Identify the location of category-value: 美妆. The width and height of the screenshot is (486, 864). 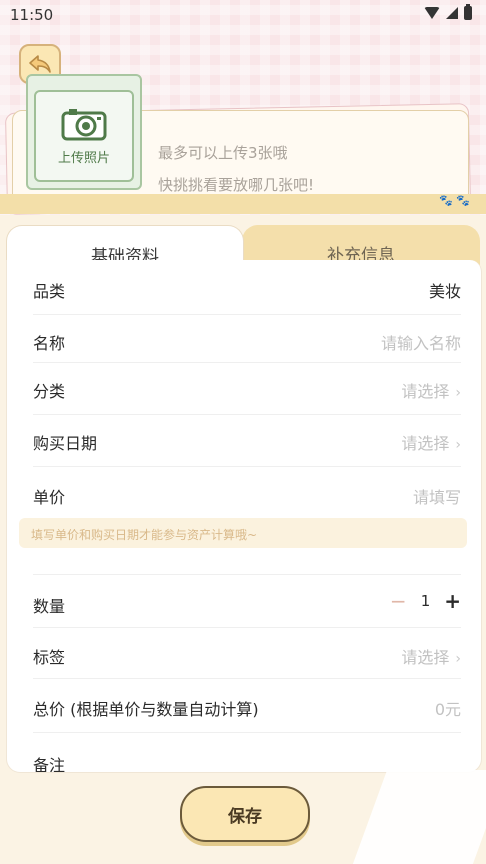
(444, 291).